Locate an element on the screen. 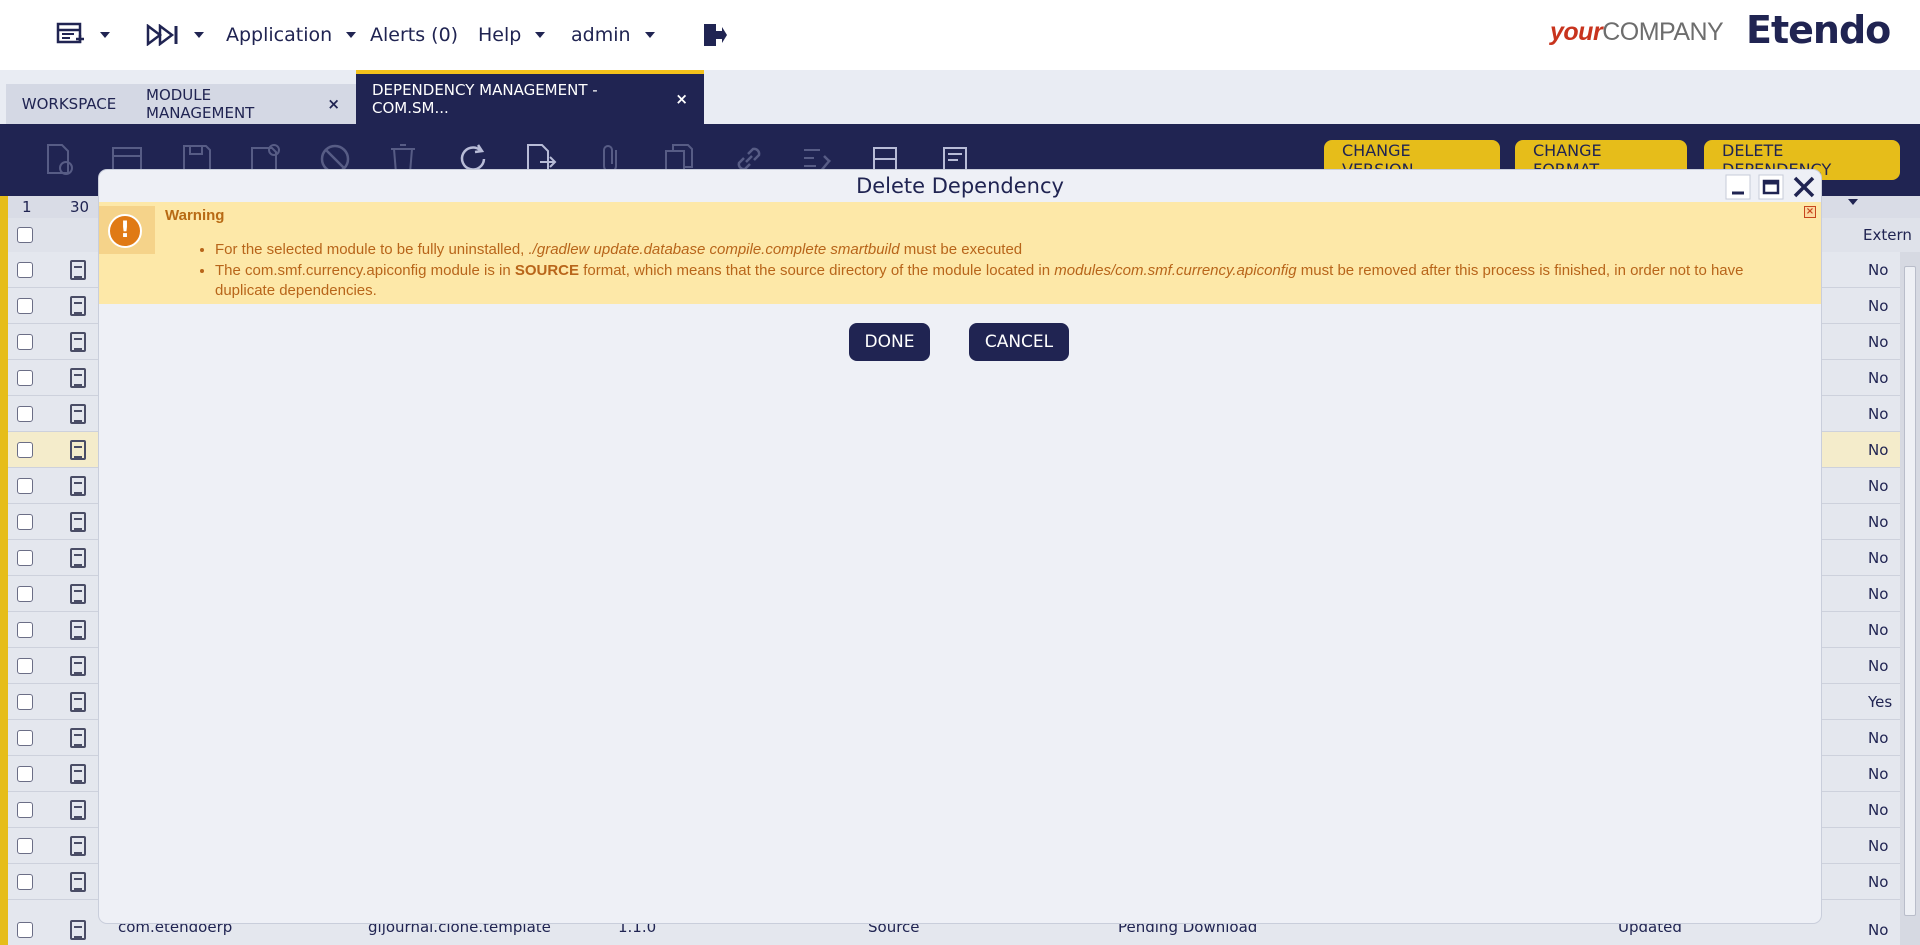 The height and width of the screenshot is (945, 1920). column-header-external: Extern is located at coordinates (1887, 235).